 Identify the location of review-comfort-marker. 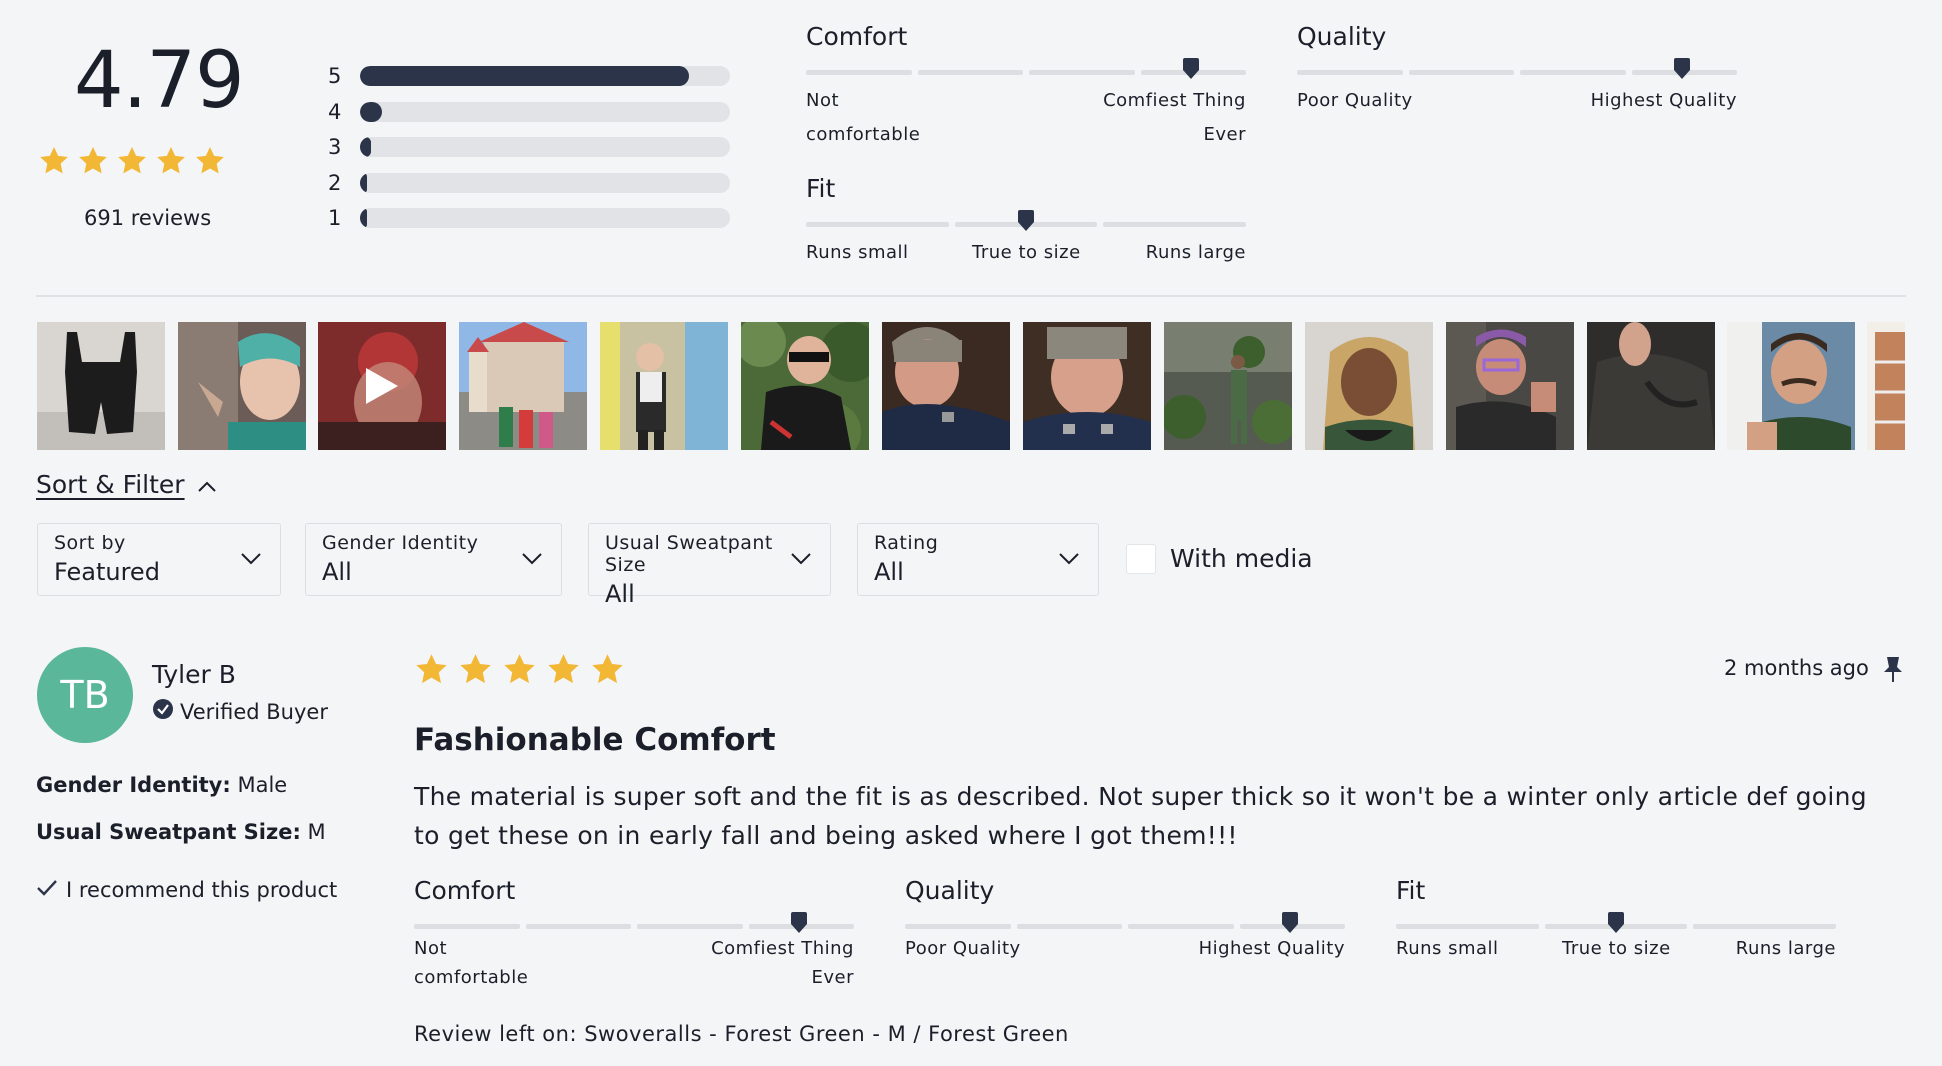
(799, 923).